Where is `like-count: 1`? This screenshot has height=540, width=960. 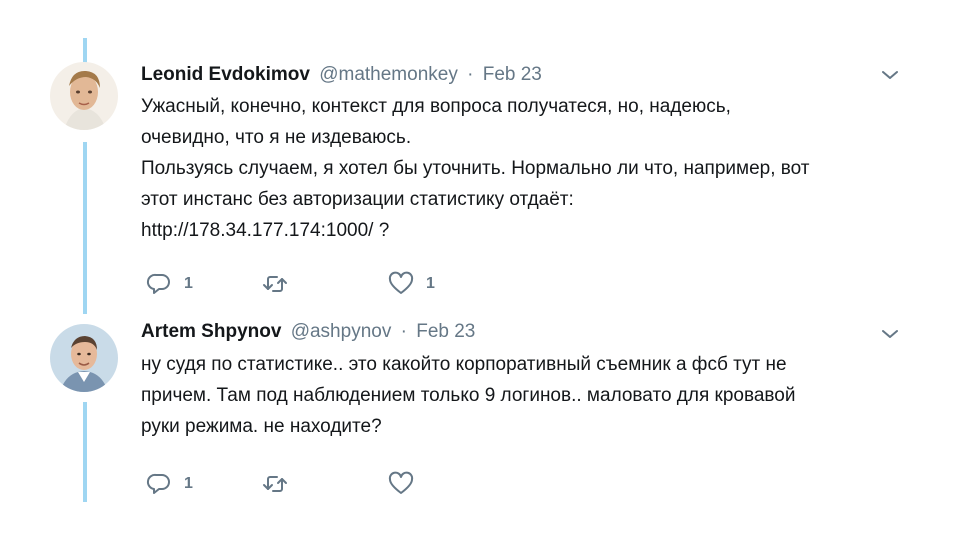
like-count: 1 is located at coordinates (430, 283).